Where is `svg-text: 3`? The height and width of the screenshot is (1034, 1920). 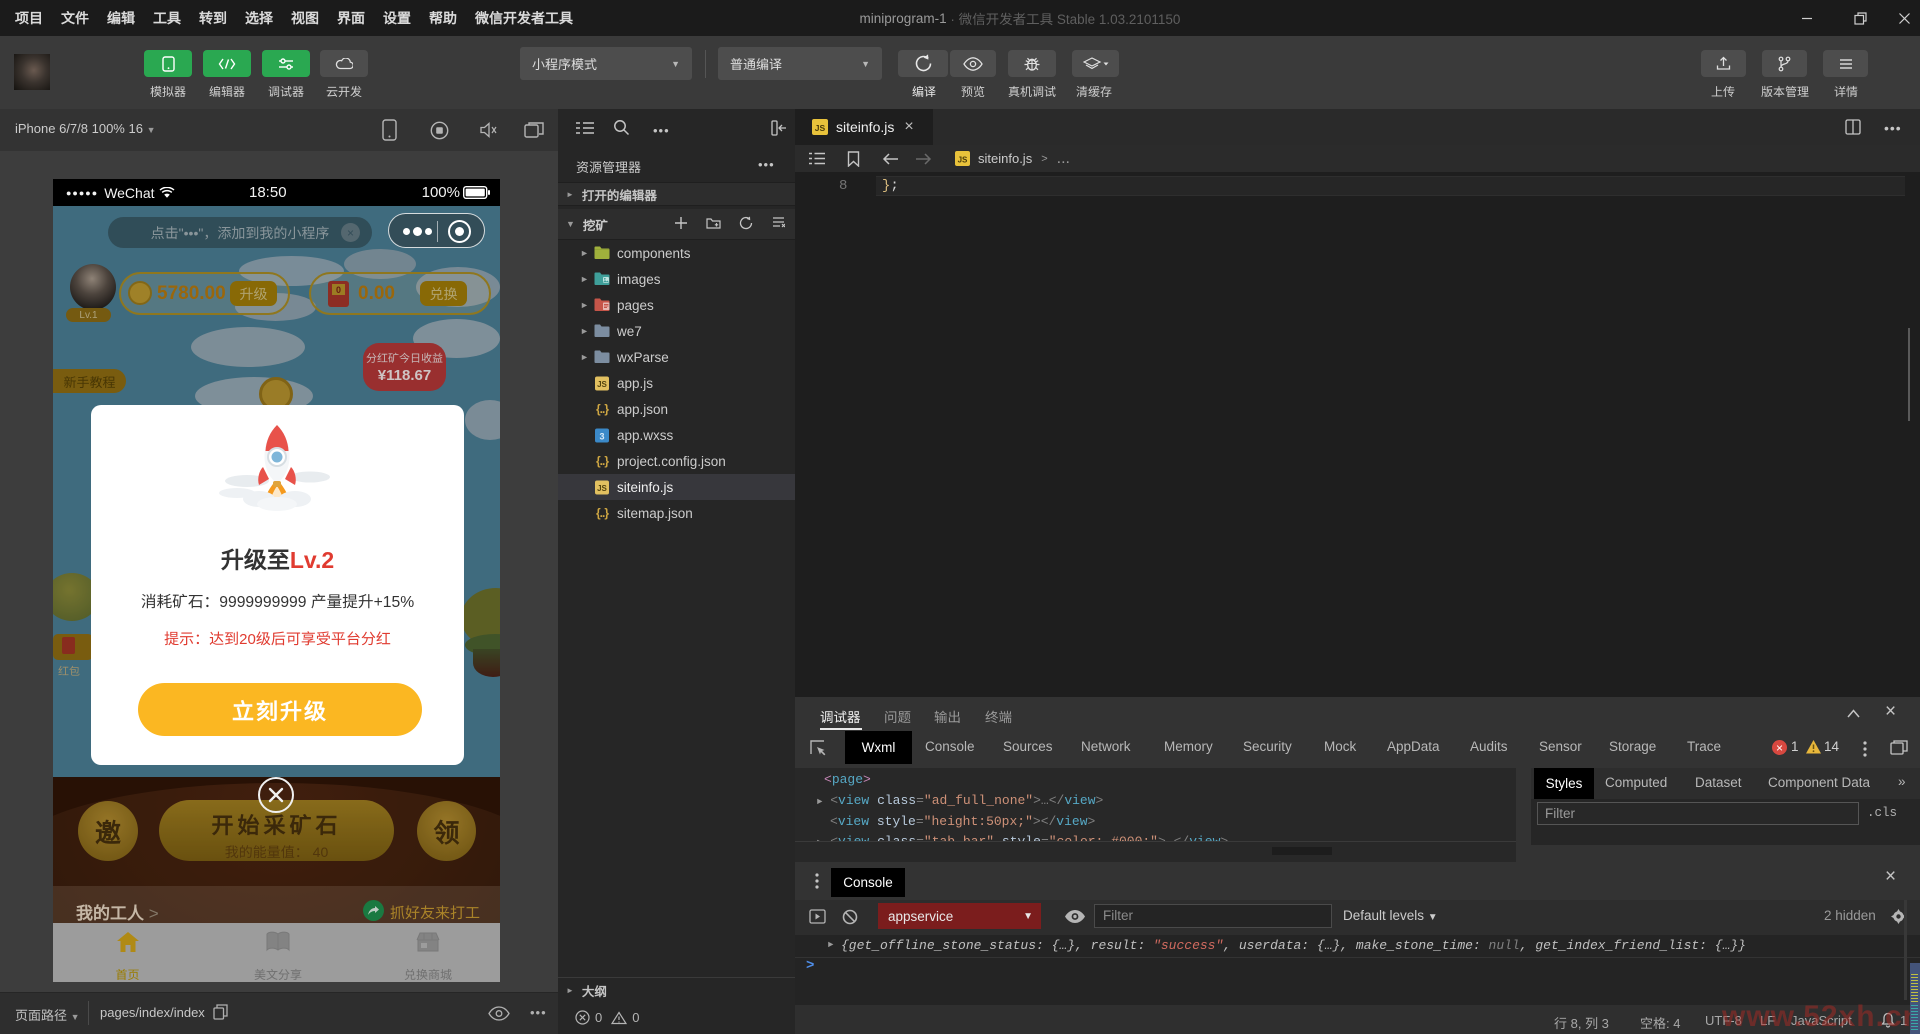 svg-text: 3 is located at coordinates (601, 436).